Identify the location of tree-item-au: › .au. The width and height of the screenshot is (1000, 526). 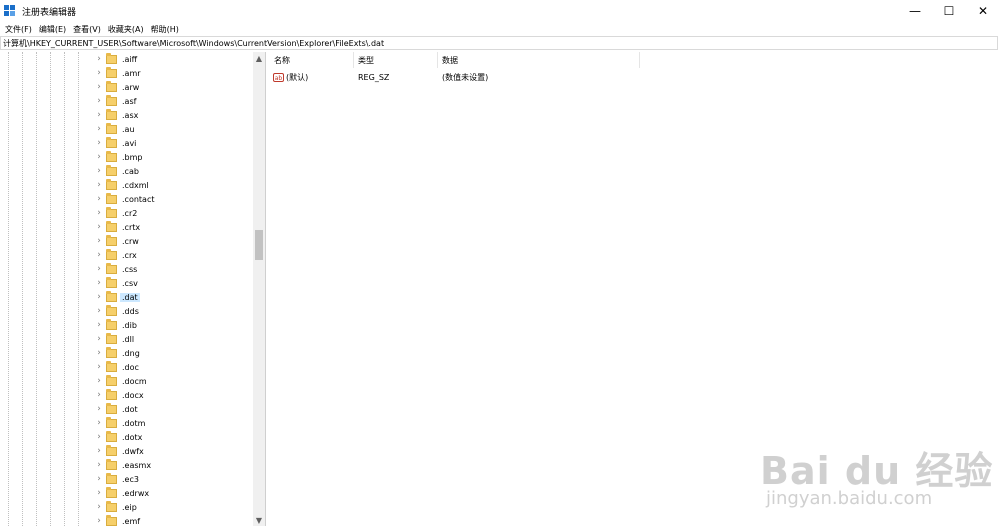
(125, 129).